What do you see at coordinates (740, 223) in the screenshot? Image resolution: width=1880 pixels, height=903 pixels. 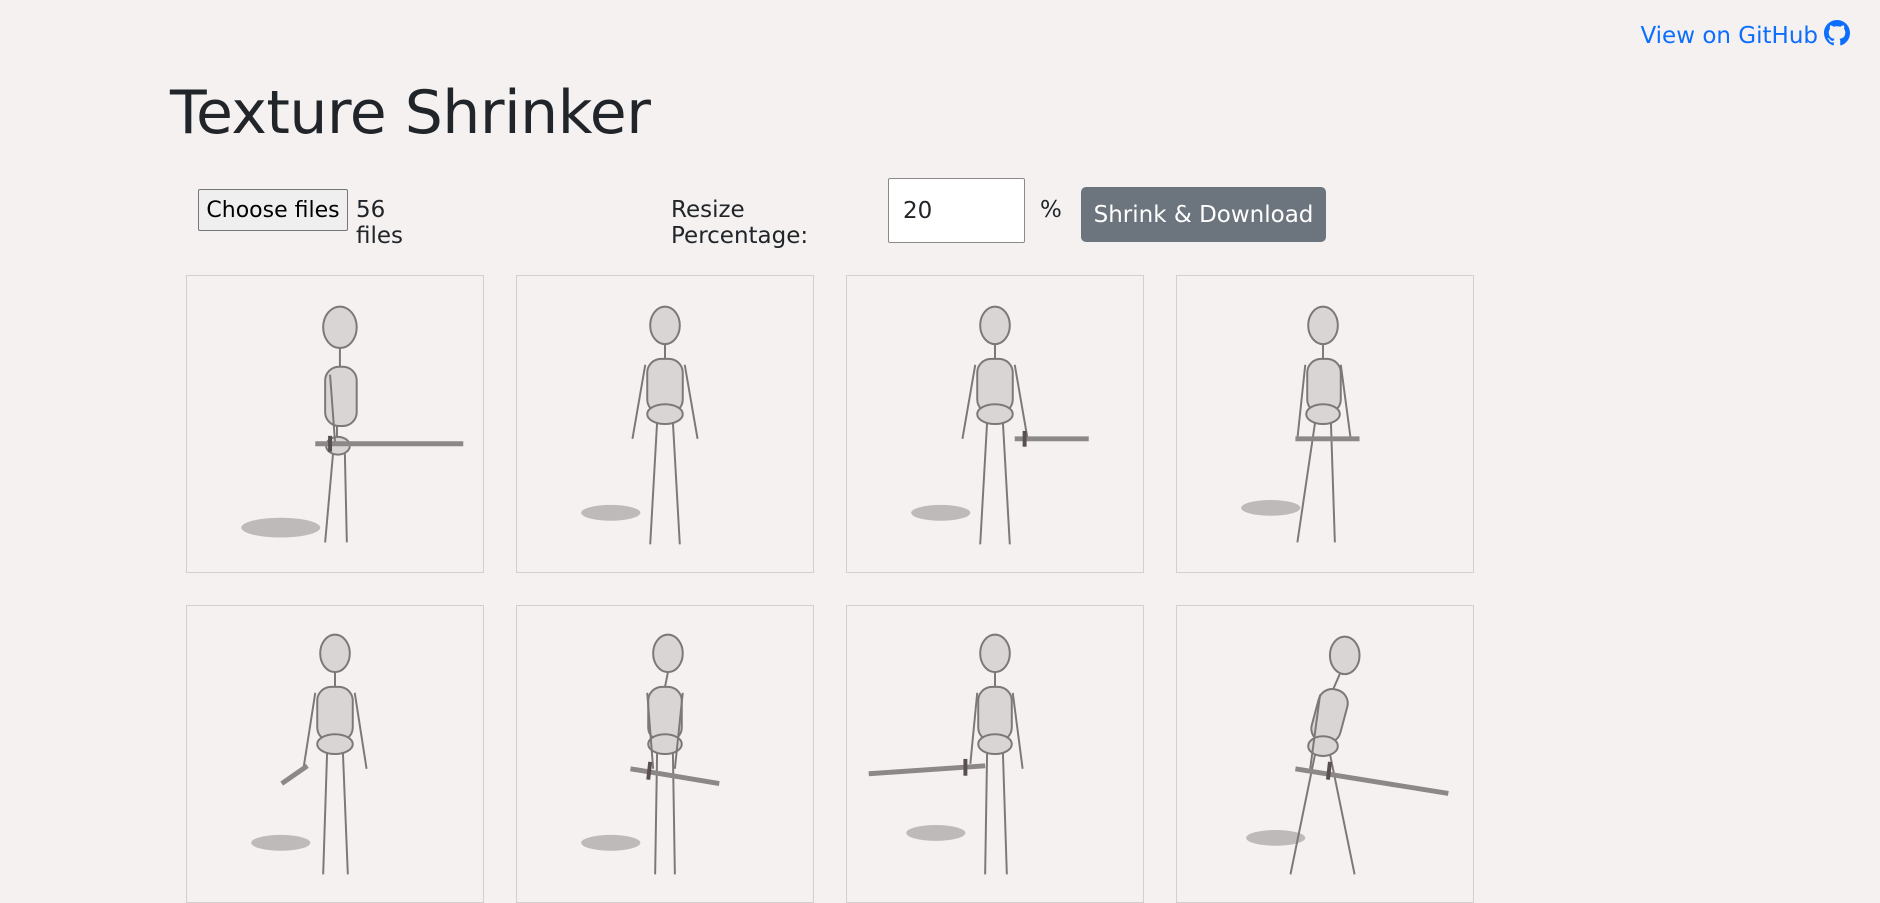 I see `resize-percentage-label: Resize Percentage:` at bounding box center [740, 223].